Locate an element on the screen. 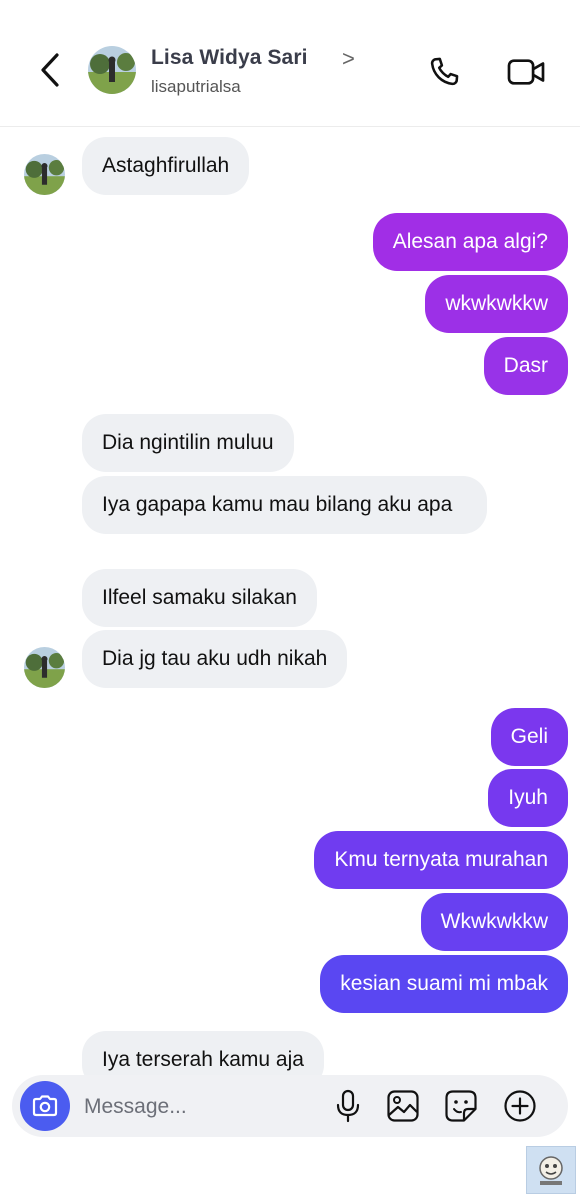 This screenshot has height=1200, width=580. message-composer is located at coordinates (290, 1106).